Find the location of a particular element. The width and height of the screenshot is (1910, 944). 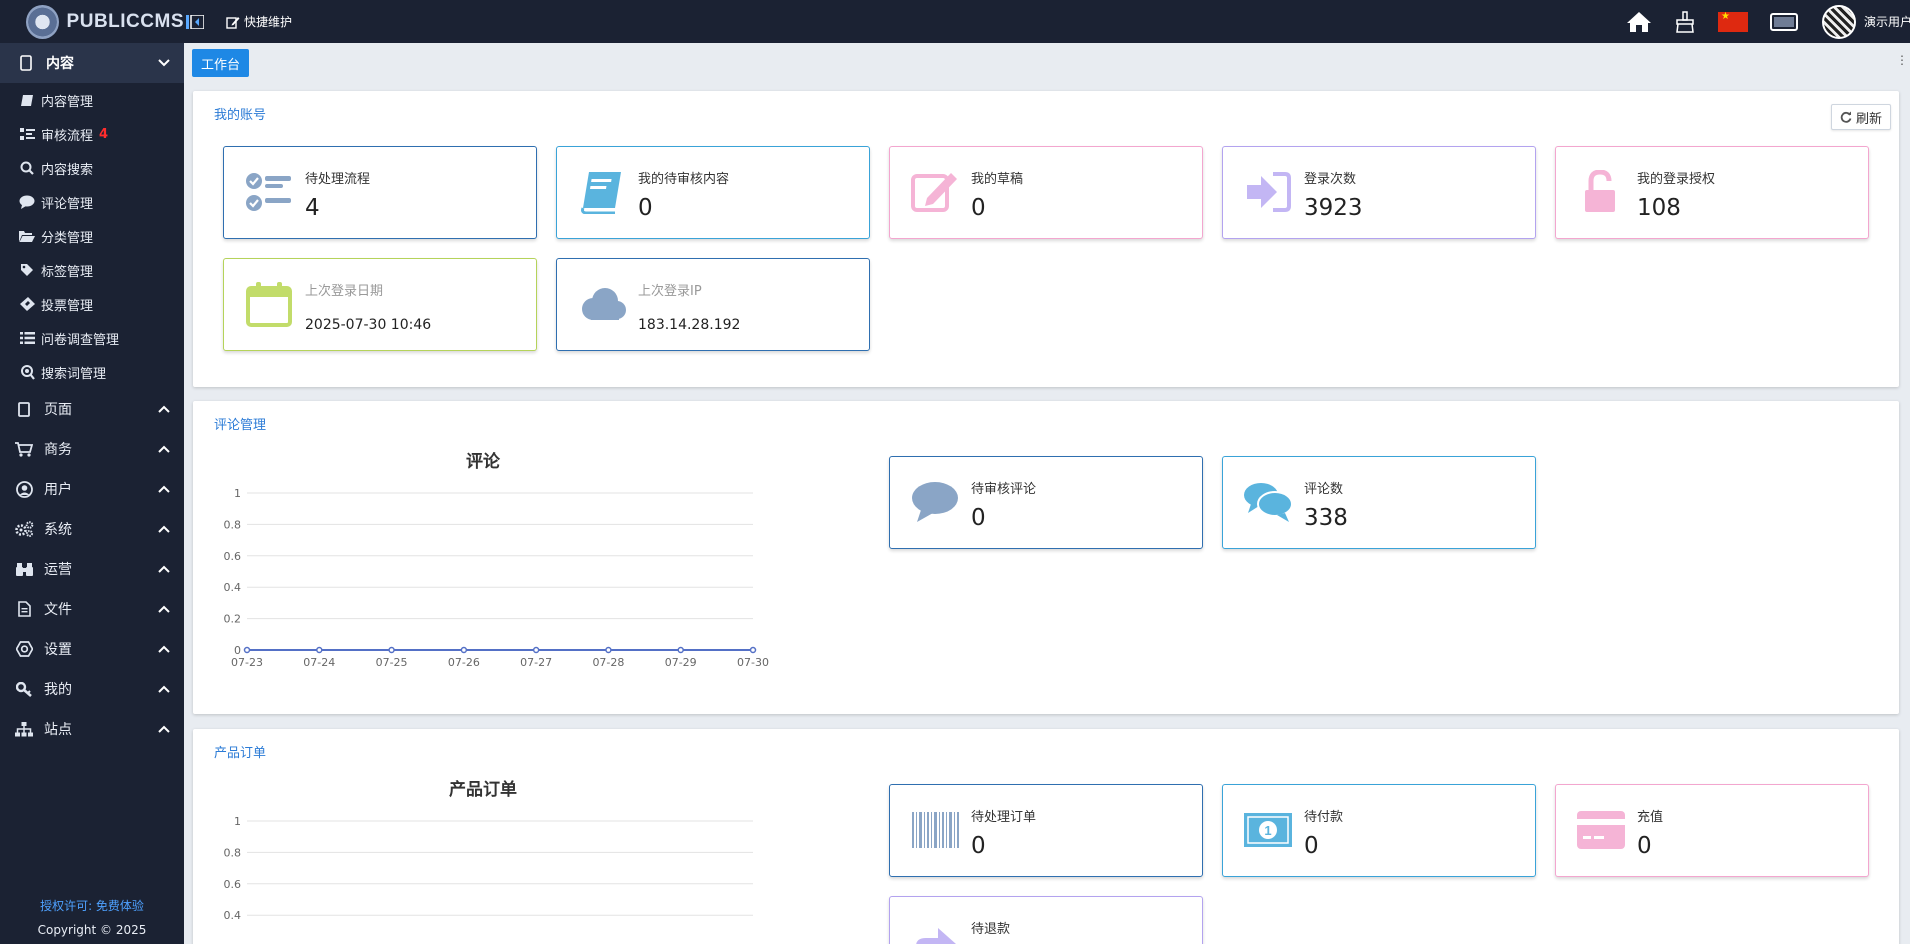

sidebar-group-label: 我的 is located at coordinates (58, 690).